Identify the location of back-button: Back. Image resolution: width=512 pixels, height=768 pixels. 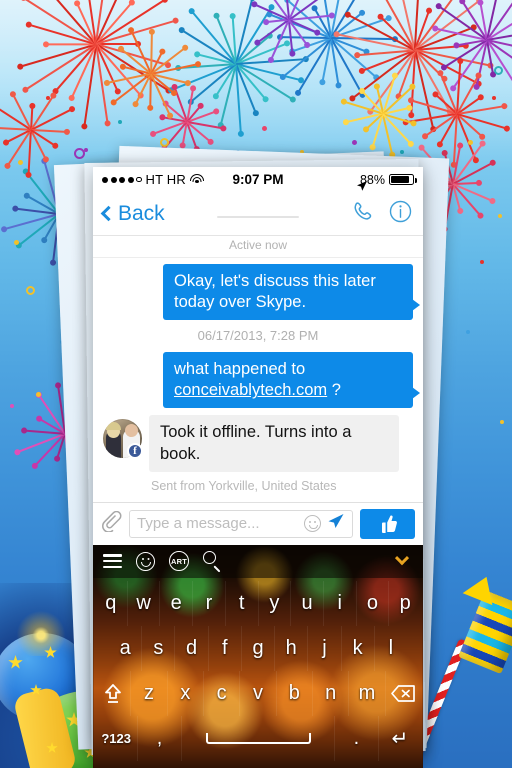
(132, 213).